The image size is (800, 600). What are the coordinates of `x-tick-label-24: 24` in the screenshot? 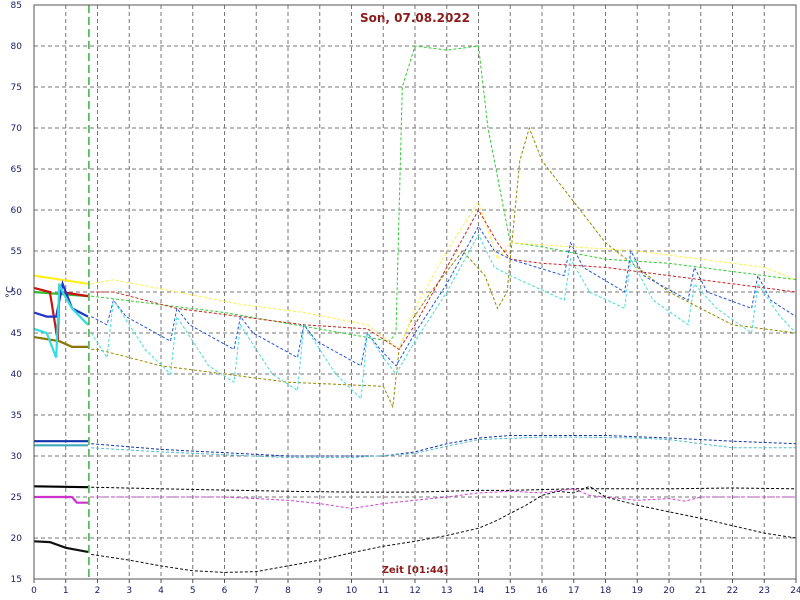 It's located at (795, 591).